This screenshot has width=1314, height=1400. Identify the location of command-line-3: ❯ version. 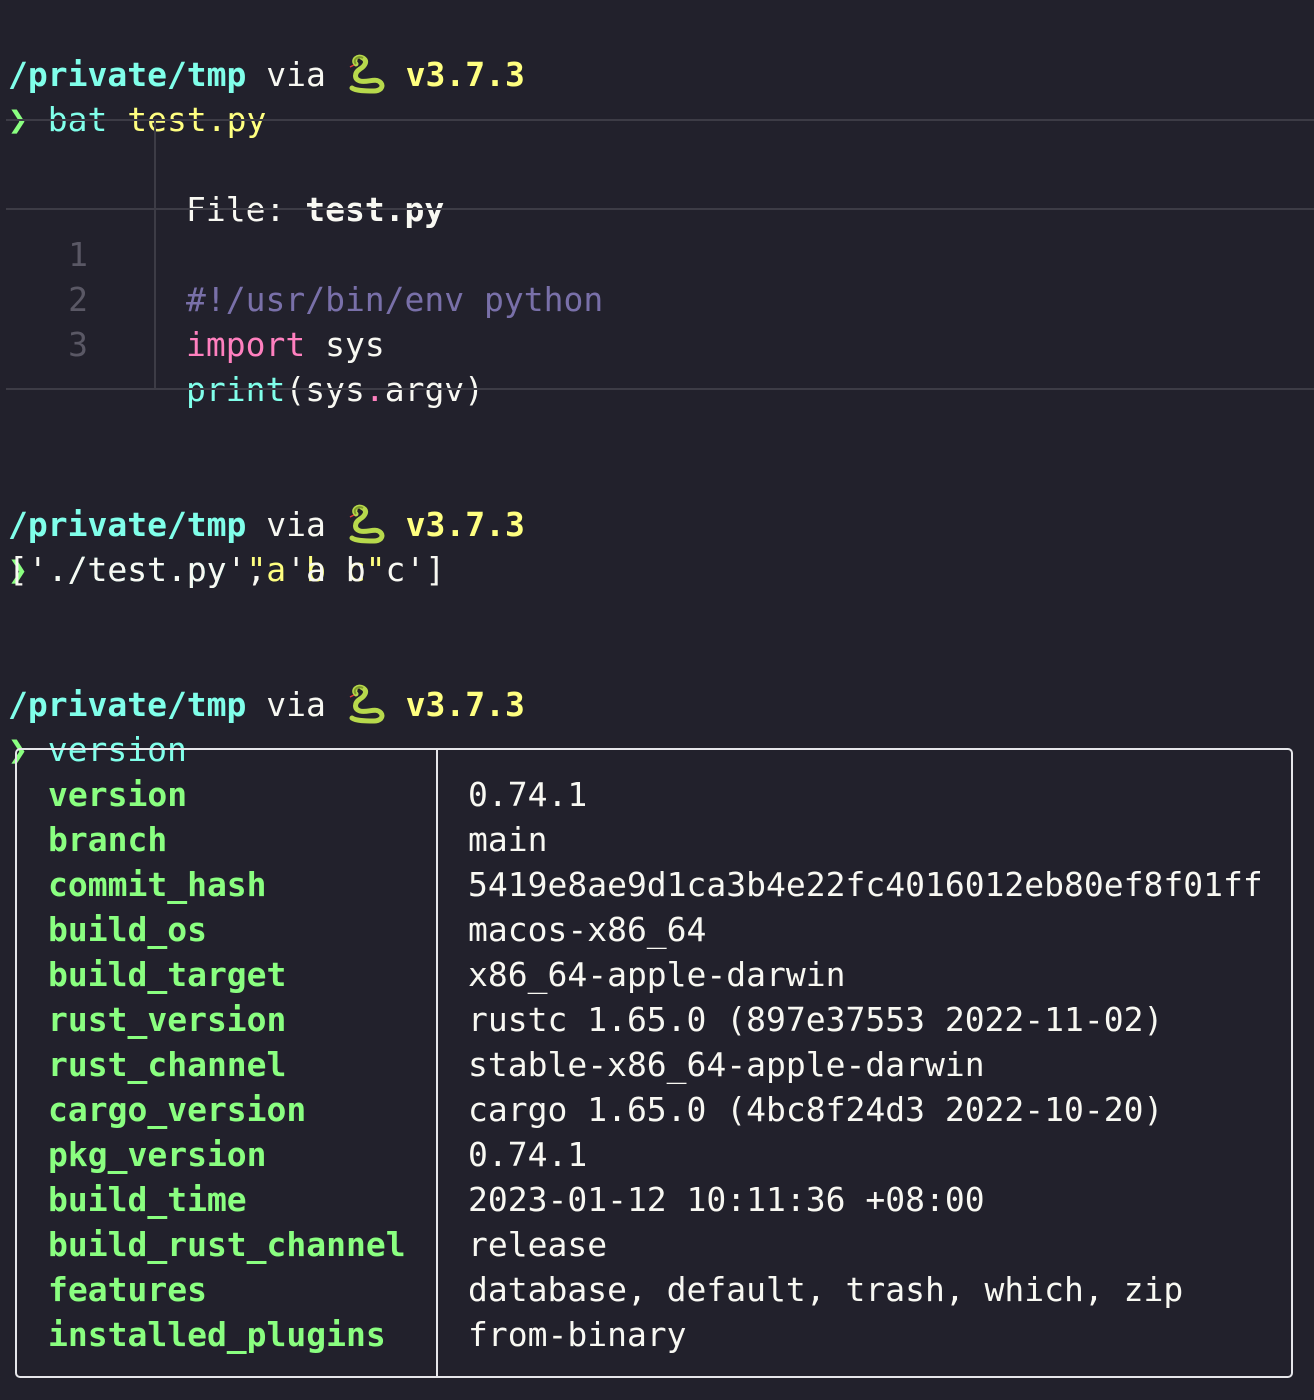
(97, 725).